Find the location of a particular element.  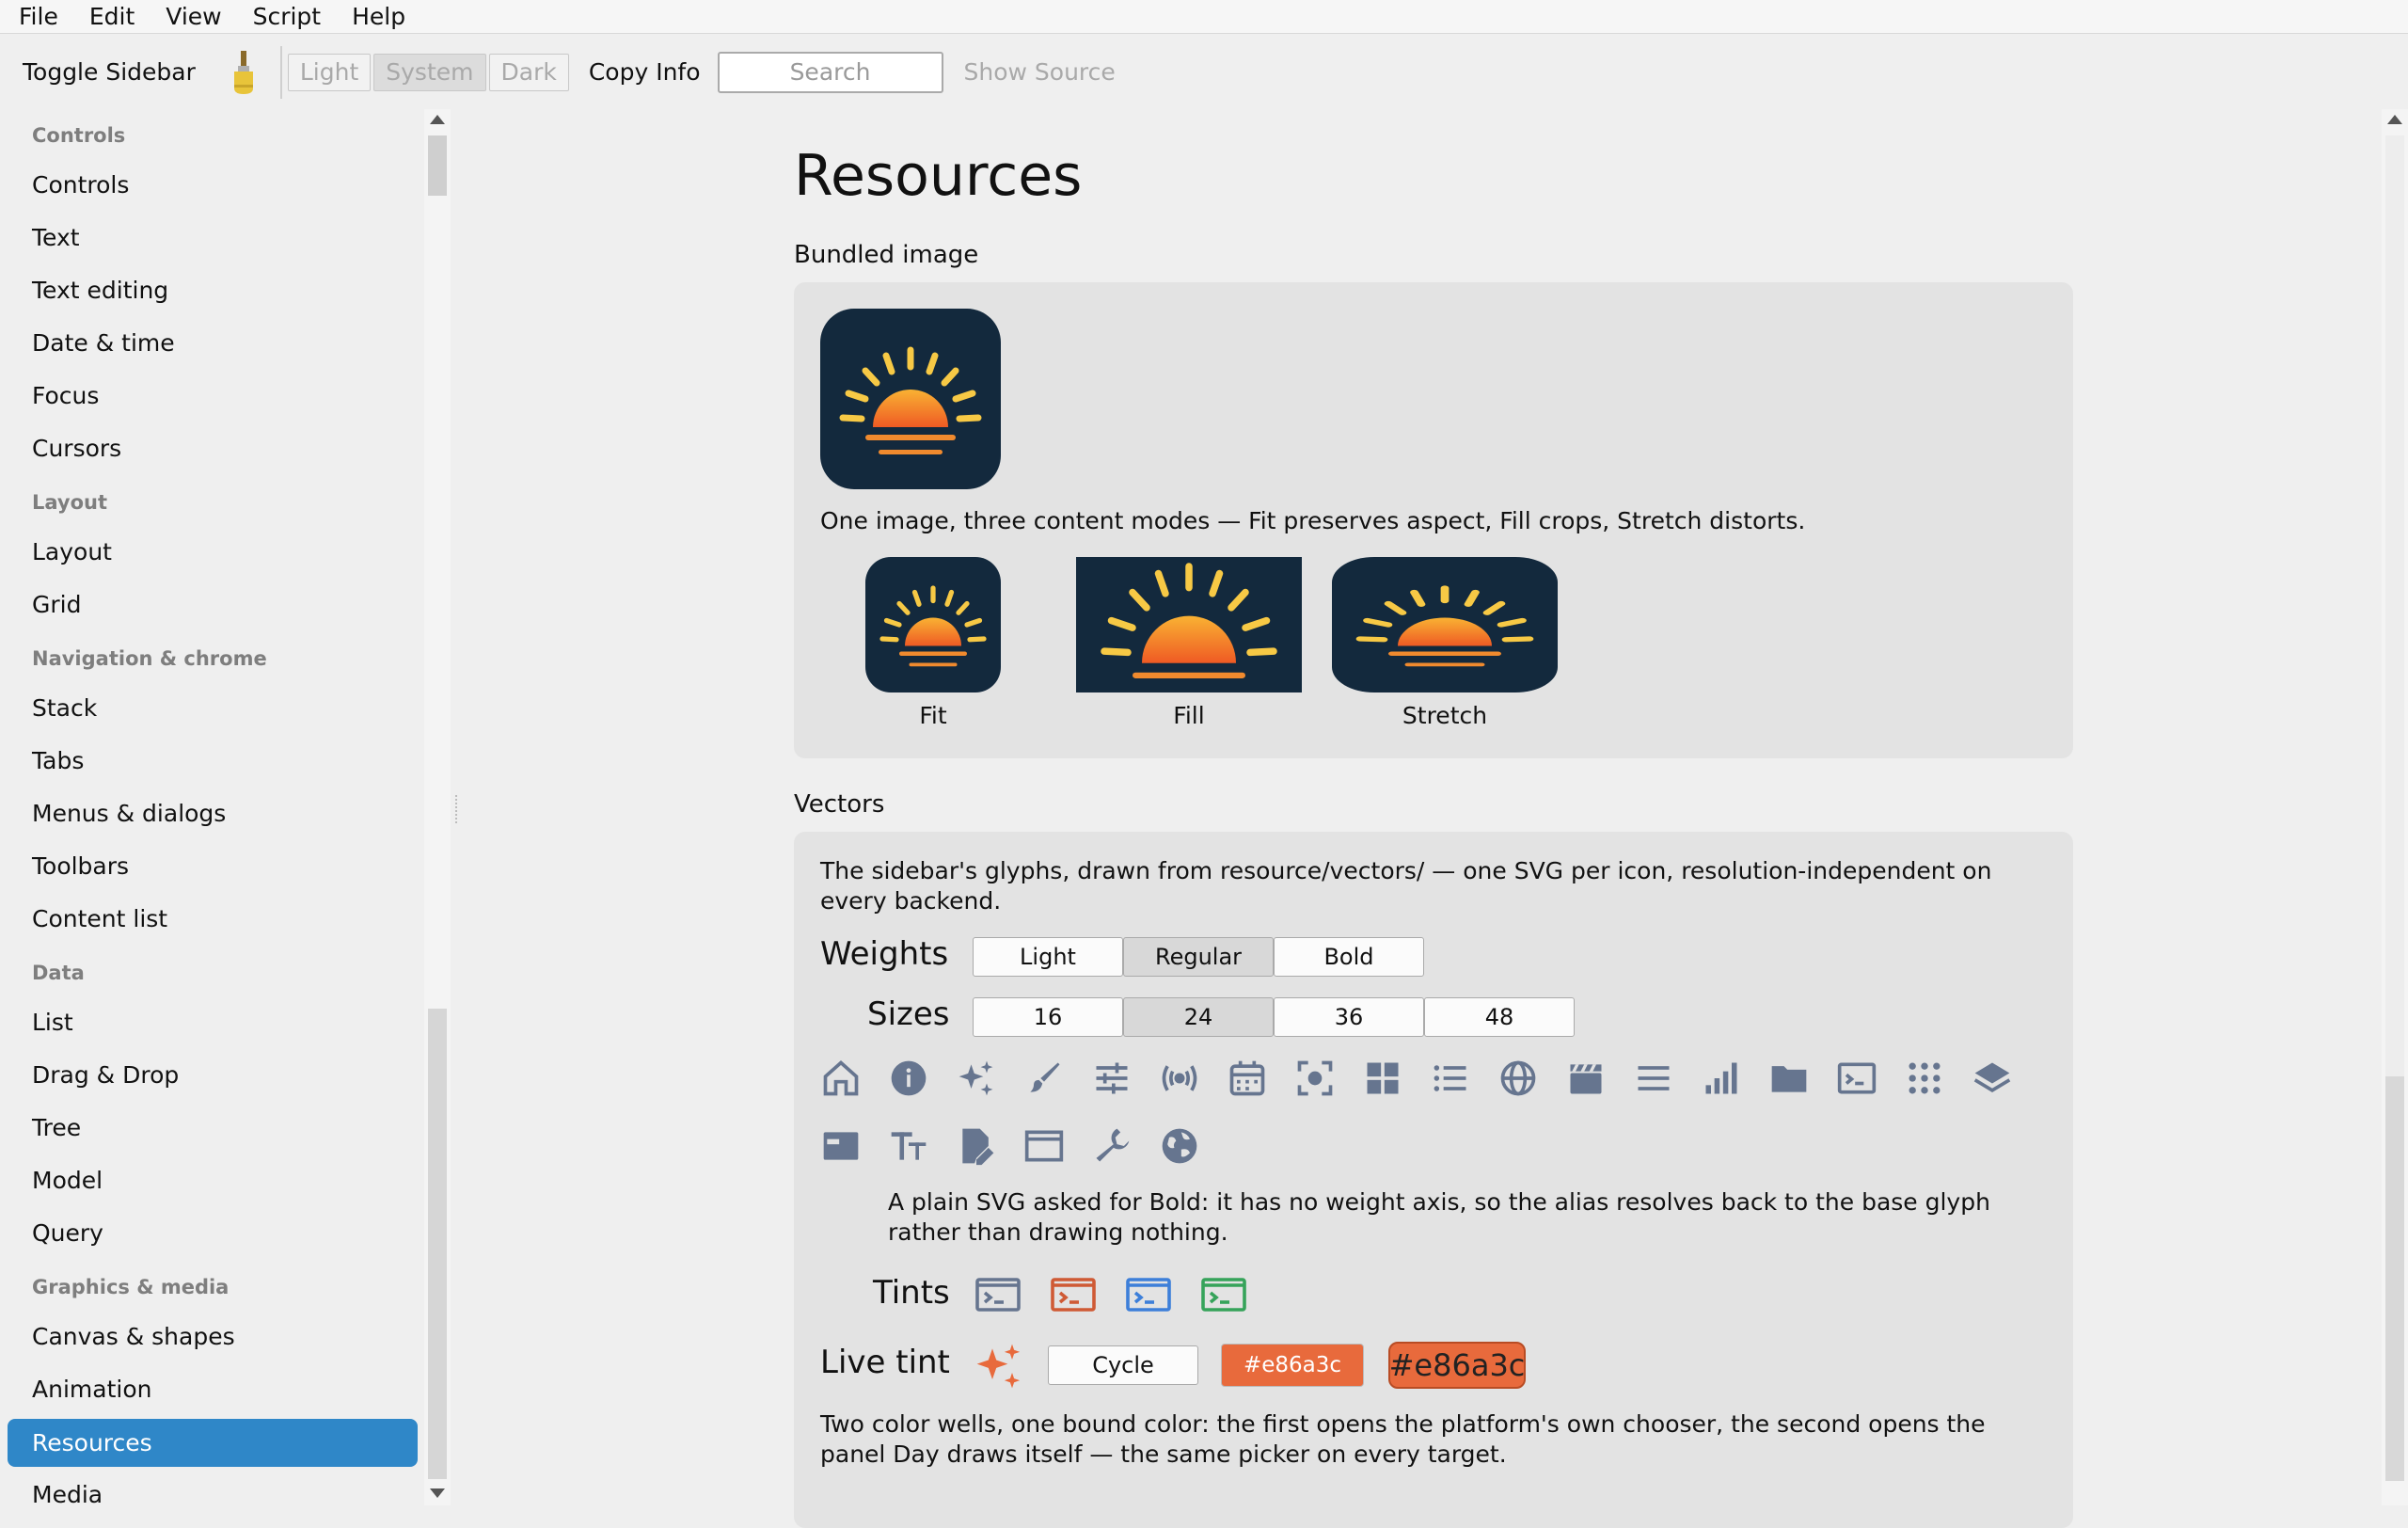

browser-window-icon is located at coordinates (1044, 1146).